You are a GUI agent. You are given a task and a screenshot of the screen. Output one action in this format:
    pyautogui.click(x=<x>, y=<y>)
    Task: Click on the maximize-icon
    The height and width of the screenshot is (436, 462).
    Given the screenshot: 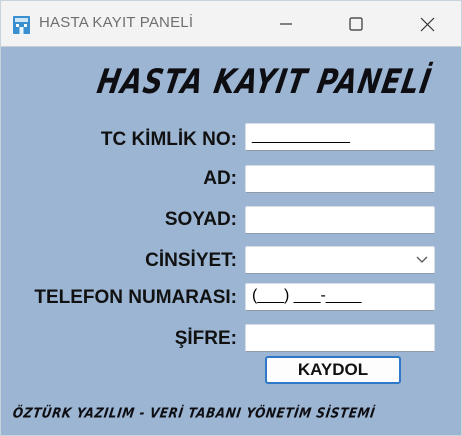 What is the action you would take?
    pyautogui.click(x=356, y=24)
    